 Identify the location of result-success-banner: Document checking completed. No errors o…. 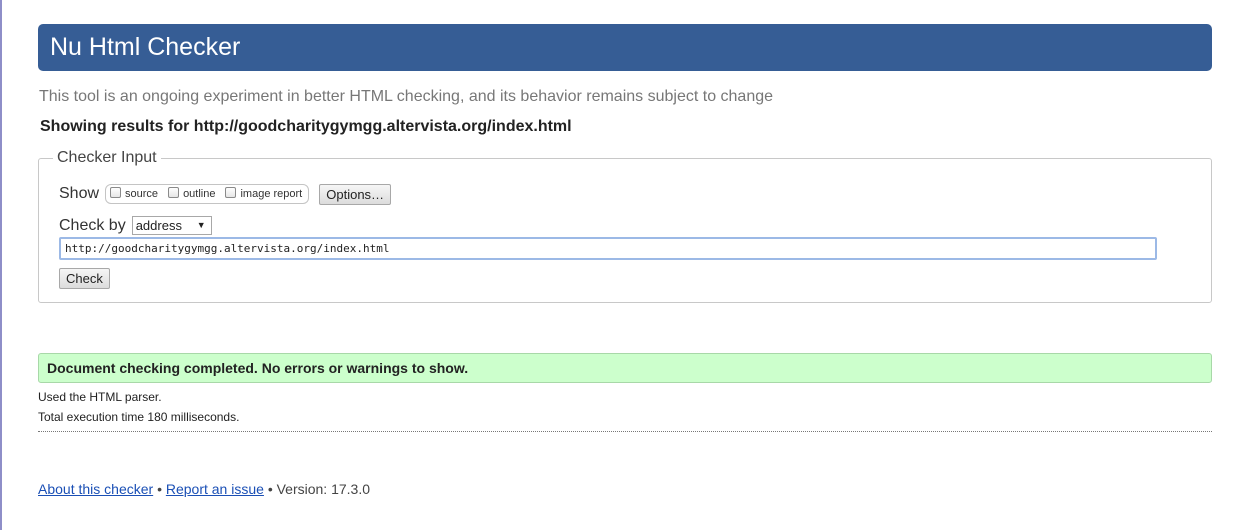
(625, 368).